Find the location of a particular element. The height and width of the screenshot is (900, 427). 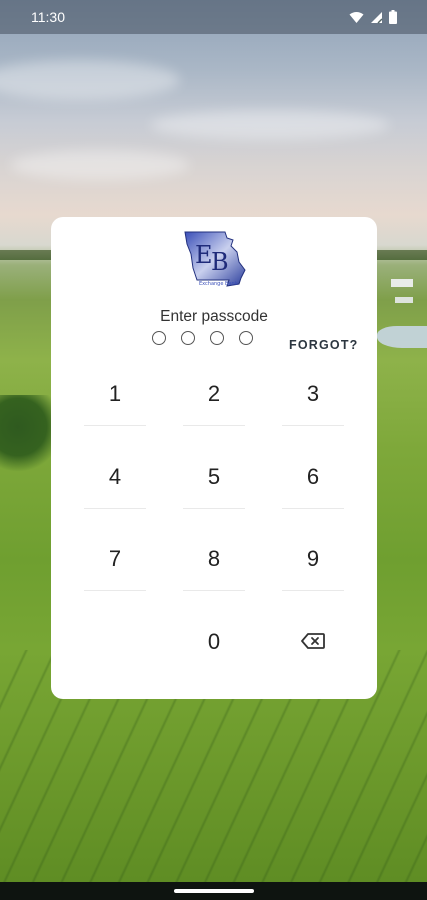

keypad-key-4: 4 is located at coordinates (115, 477).